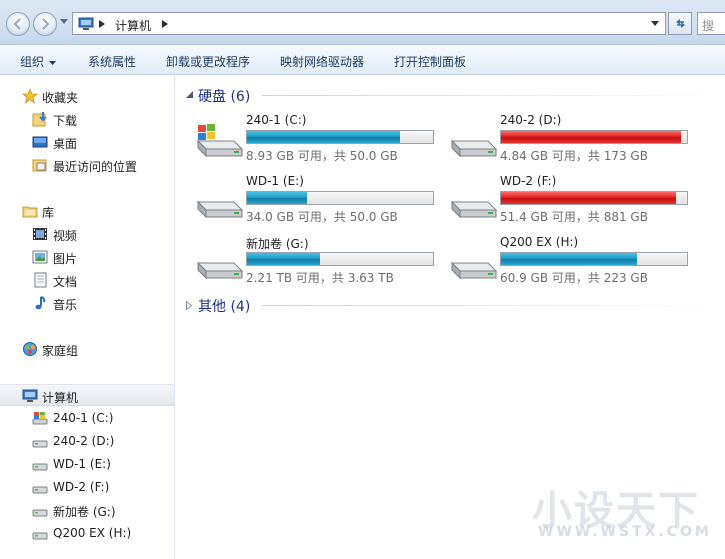  What do you see at coordinates (322, 156) in the screenshot?
I see `drive-free-space: 8.93 GB 可用，共 50.0 GB` at bounding box center [322, 156].